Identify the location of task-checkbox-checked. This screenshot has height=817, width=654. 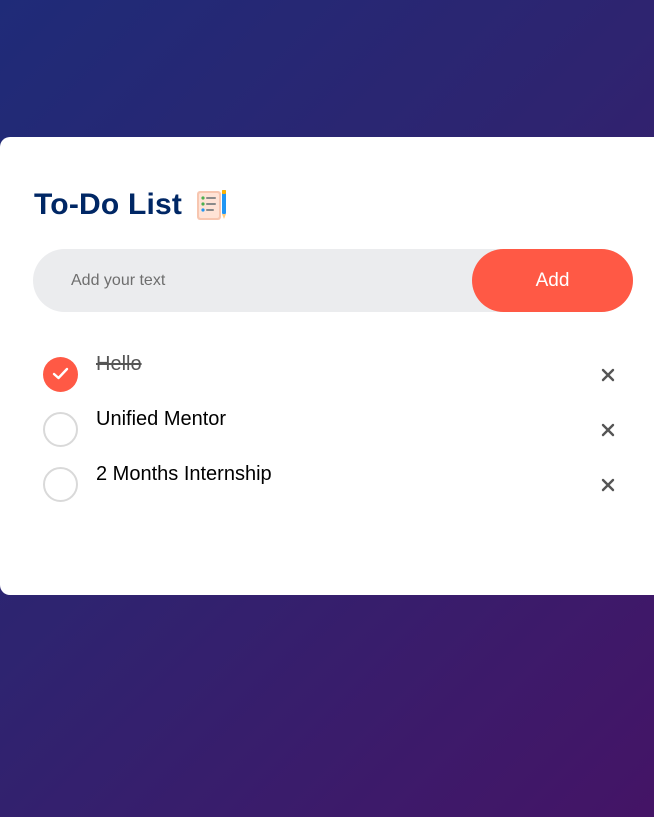
(60, 374).